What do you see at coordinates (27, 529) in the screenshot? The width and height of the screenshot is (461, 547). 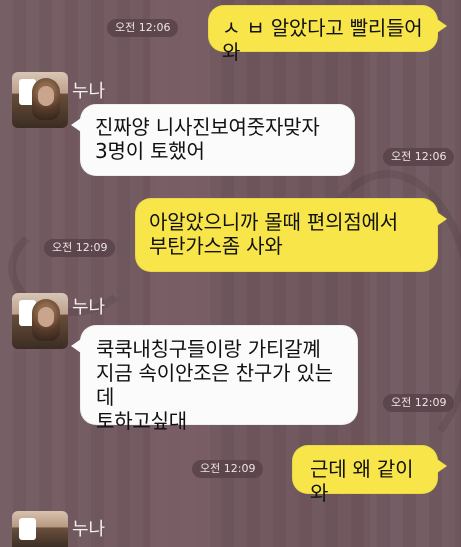 I see `avatar-mask` at bounding box center [27, 529].